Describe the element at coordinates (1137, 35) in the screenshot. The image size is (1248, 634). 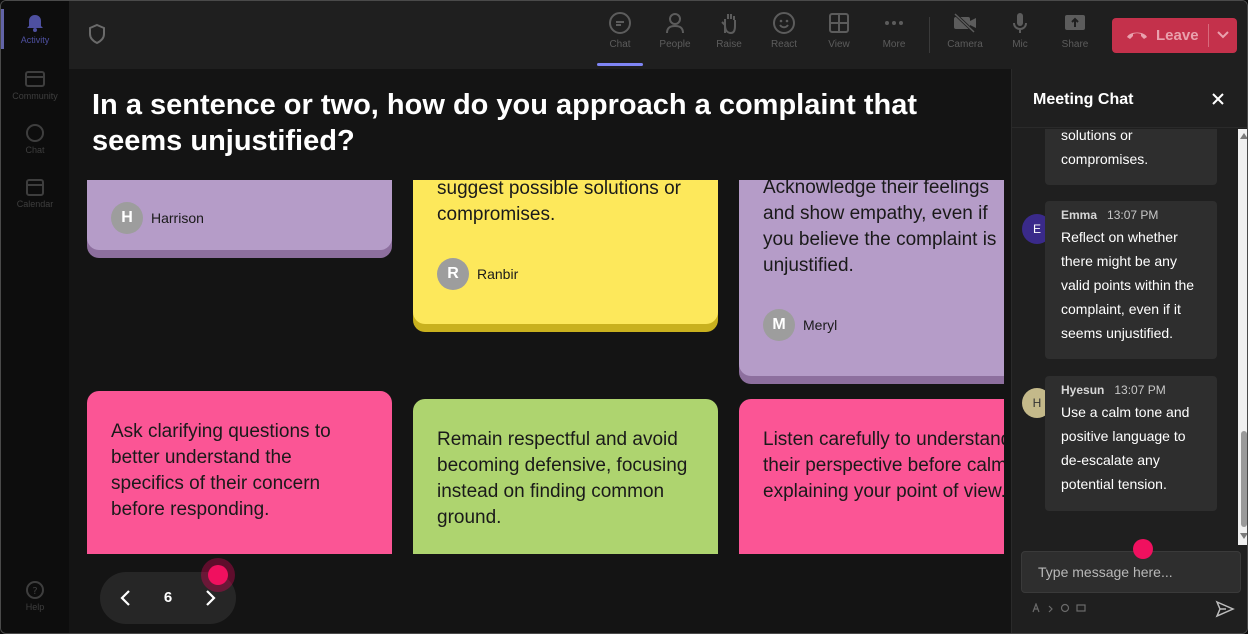
I see `phone-hangup-icon` at that location.